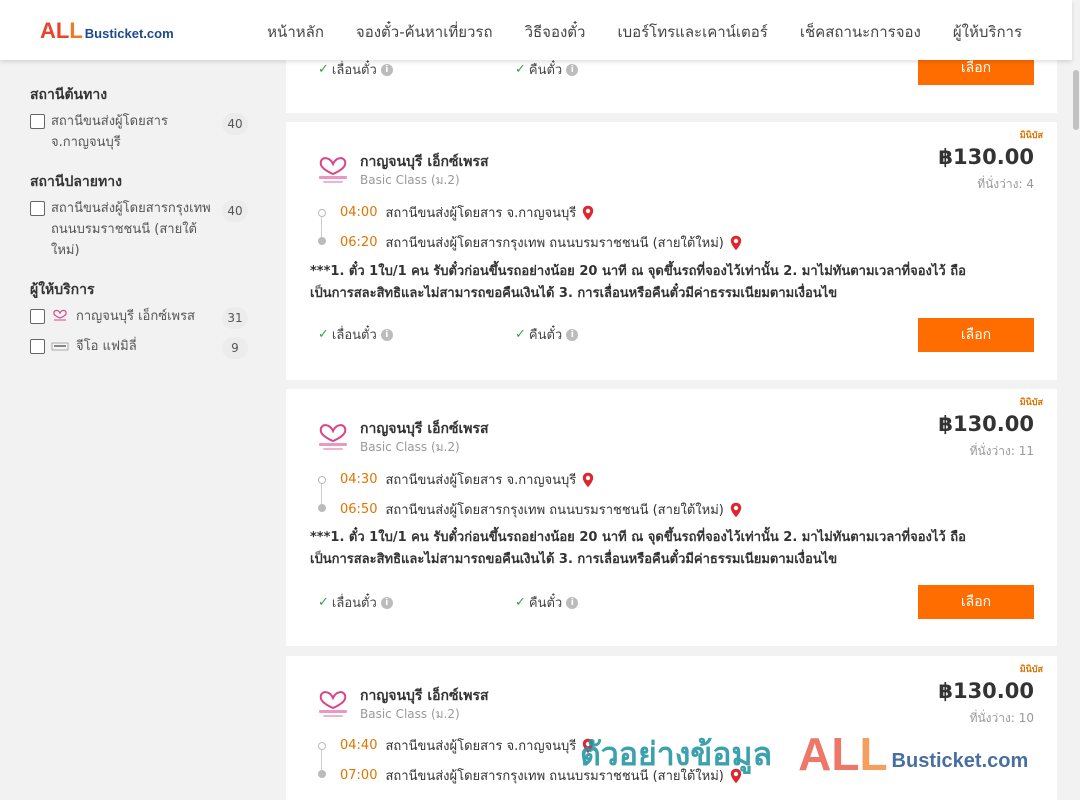  What do you see at coordinates (359, 745) in the screenshot?
I see `departure-time: 04:40` at bounding box center [359, 745].